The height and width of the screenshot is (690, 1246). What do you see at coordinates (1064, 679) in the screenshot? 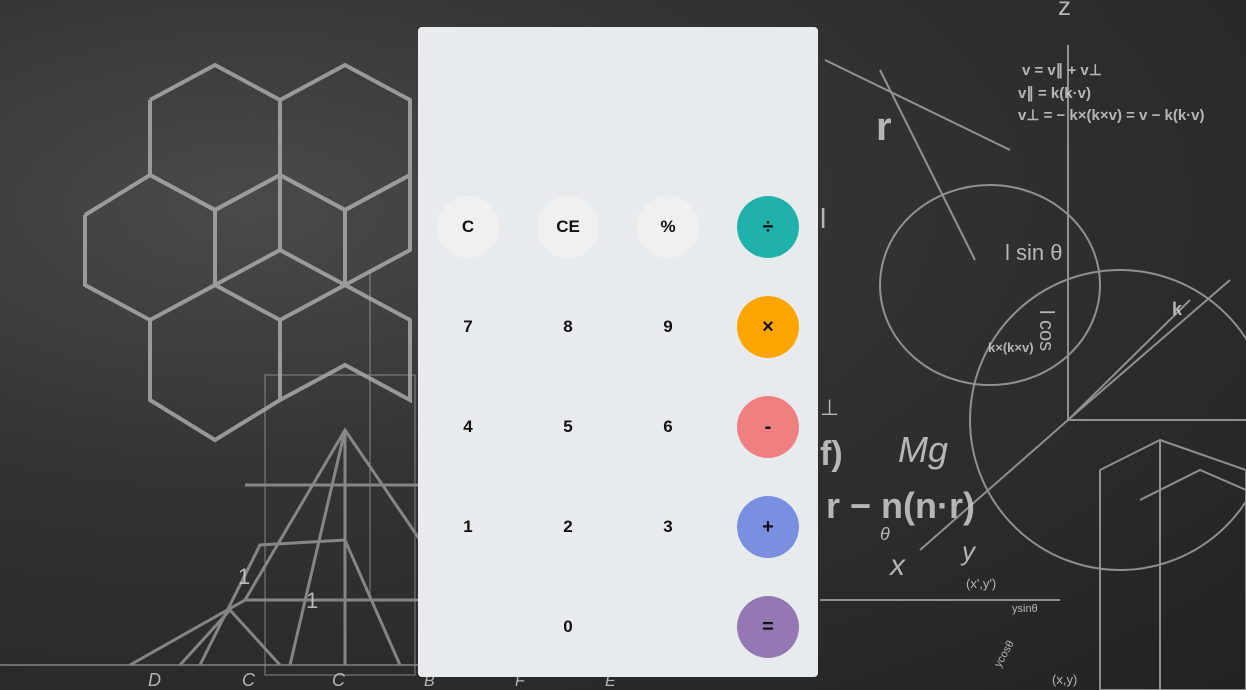
I see `svg-text: (x,y)` at bounding box center [1064, 679].